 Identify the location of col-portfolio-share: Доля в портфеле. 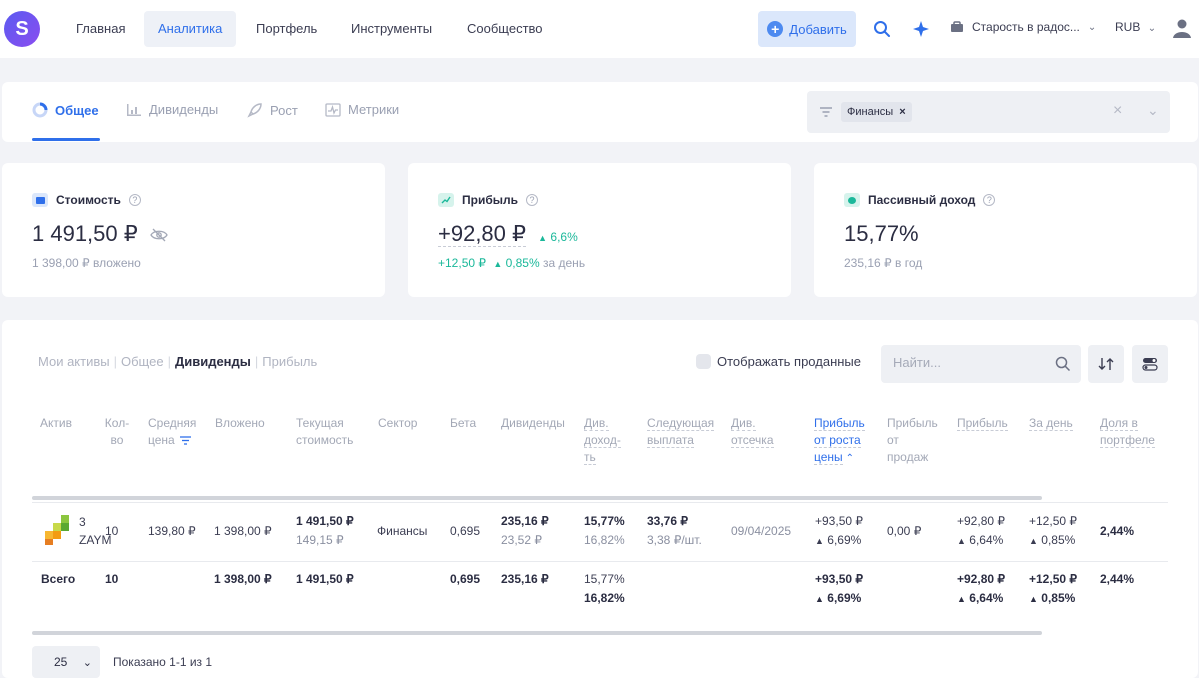
(1127, 432).